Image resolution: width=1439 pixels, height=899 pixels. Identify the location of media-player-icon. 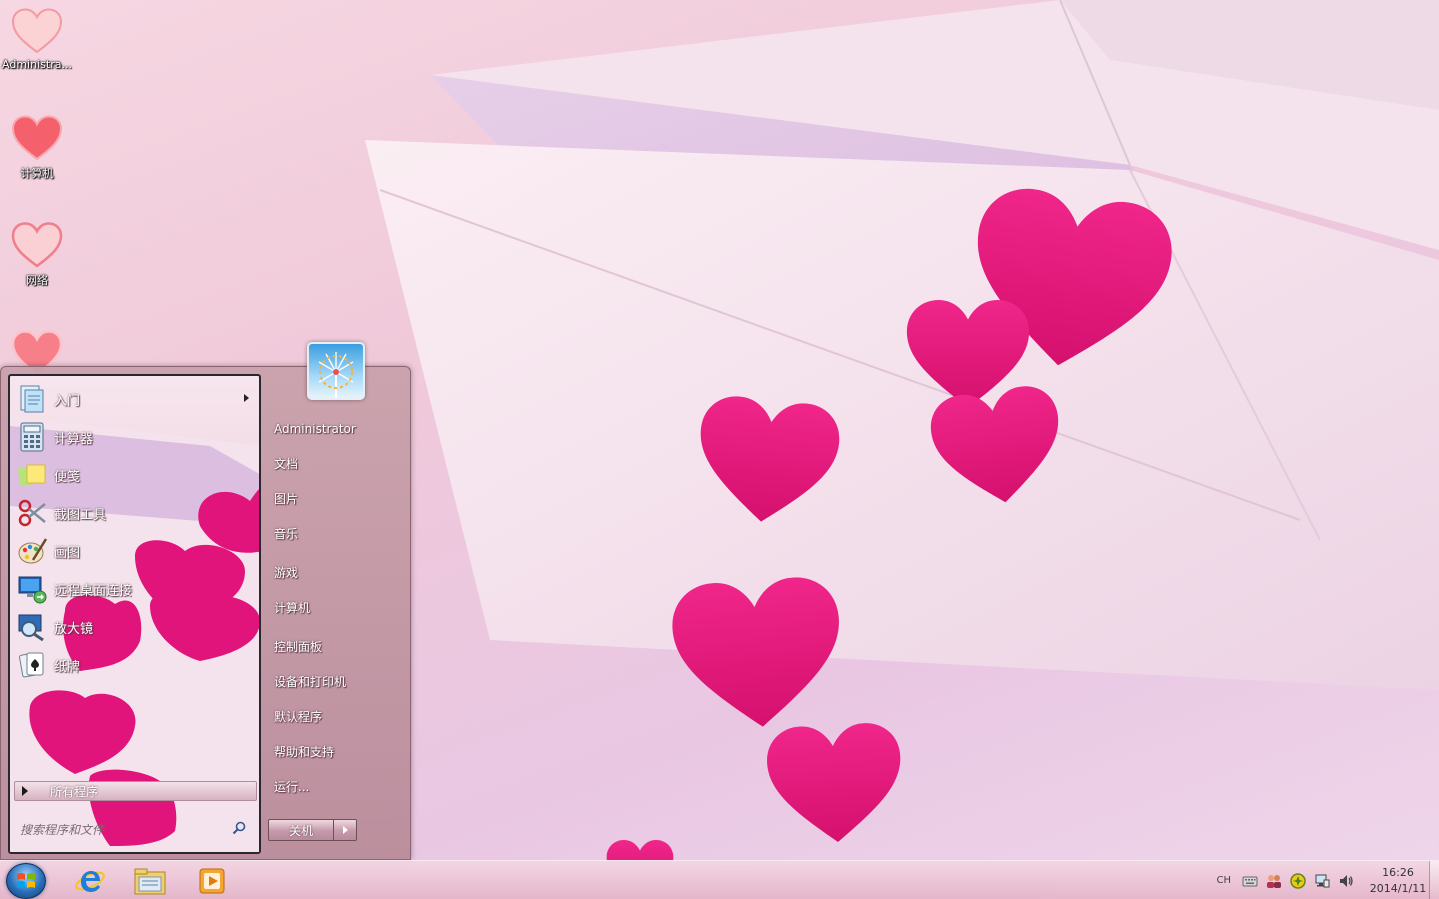
(212, 881).